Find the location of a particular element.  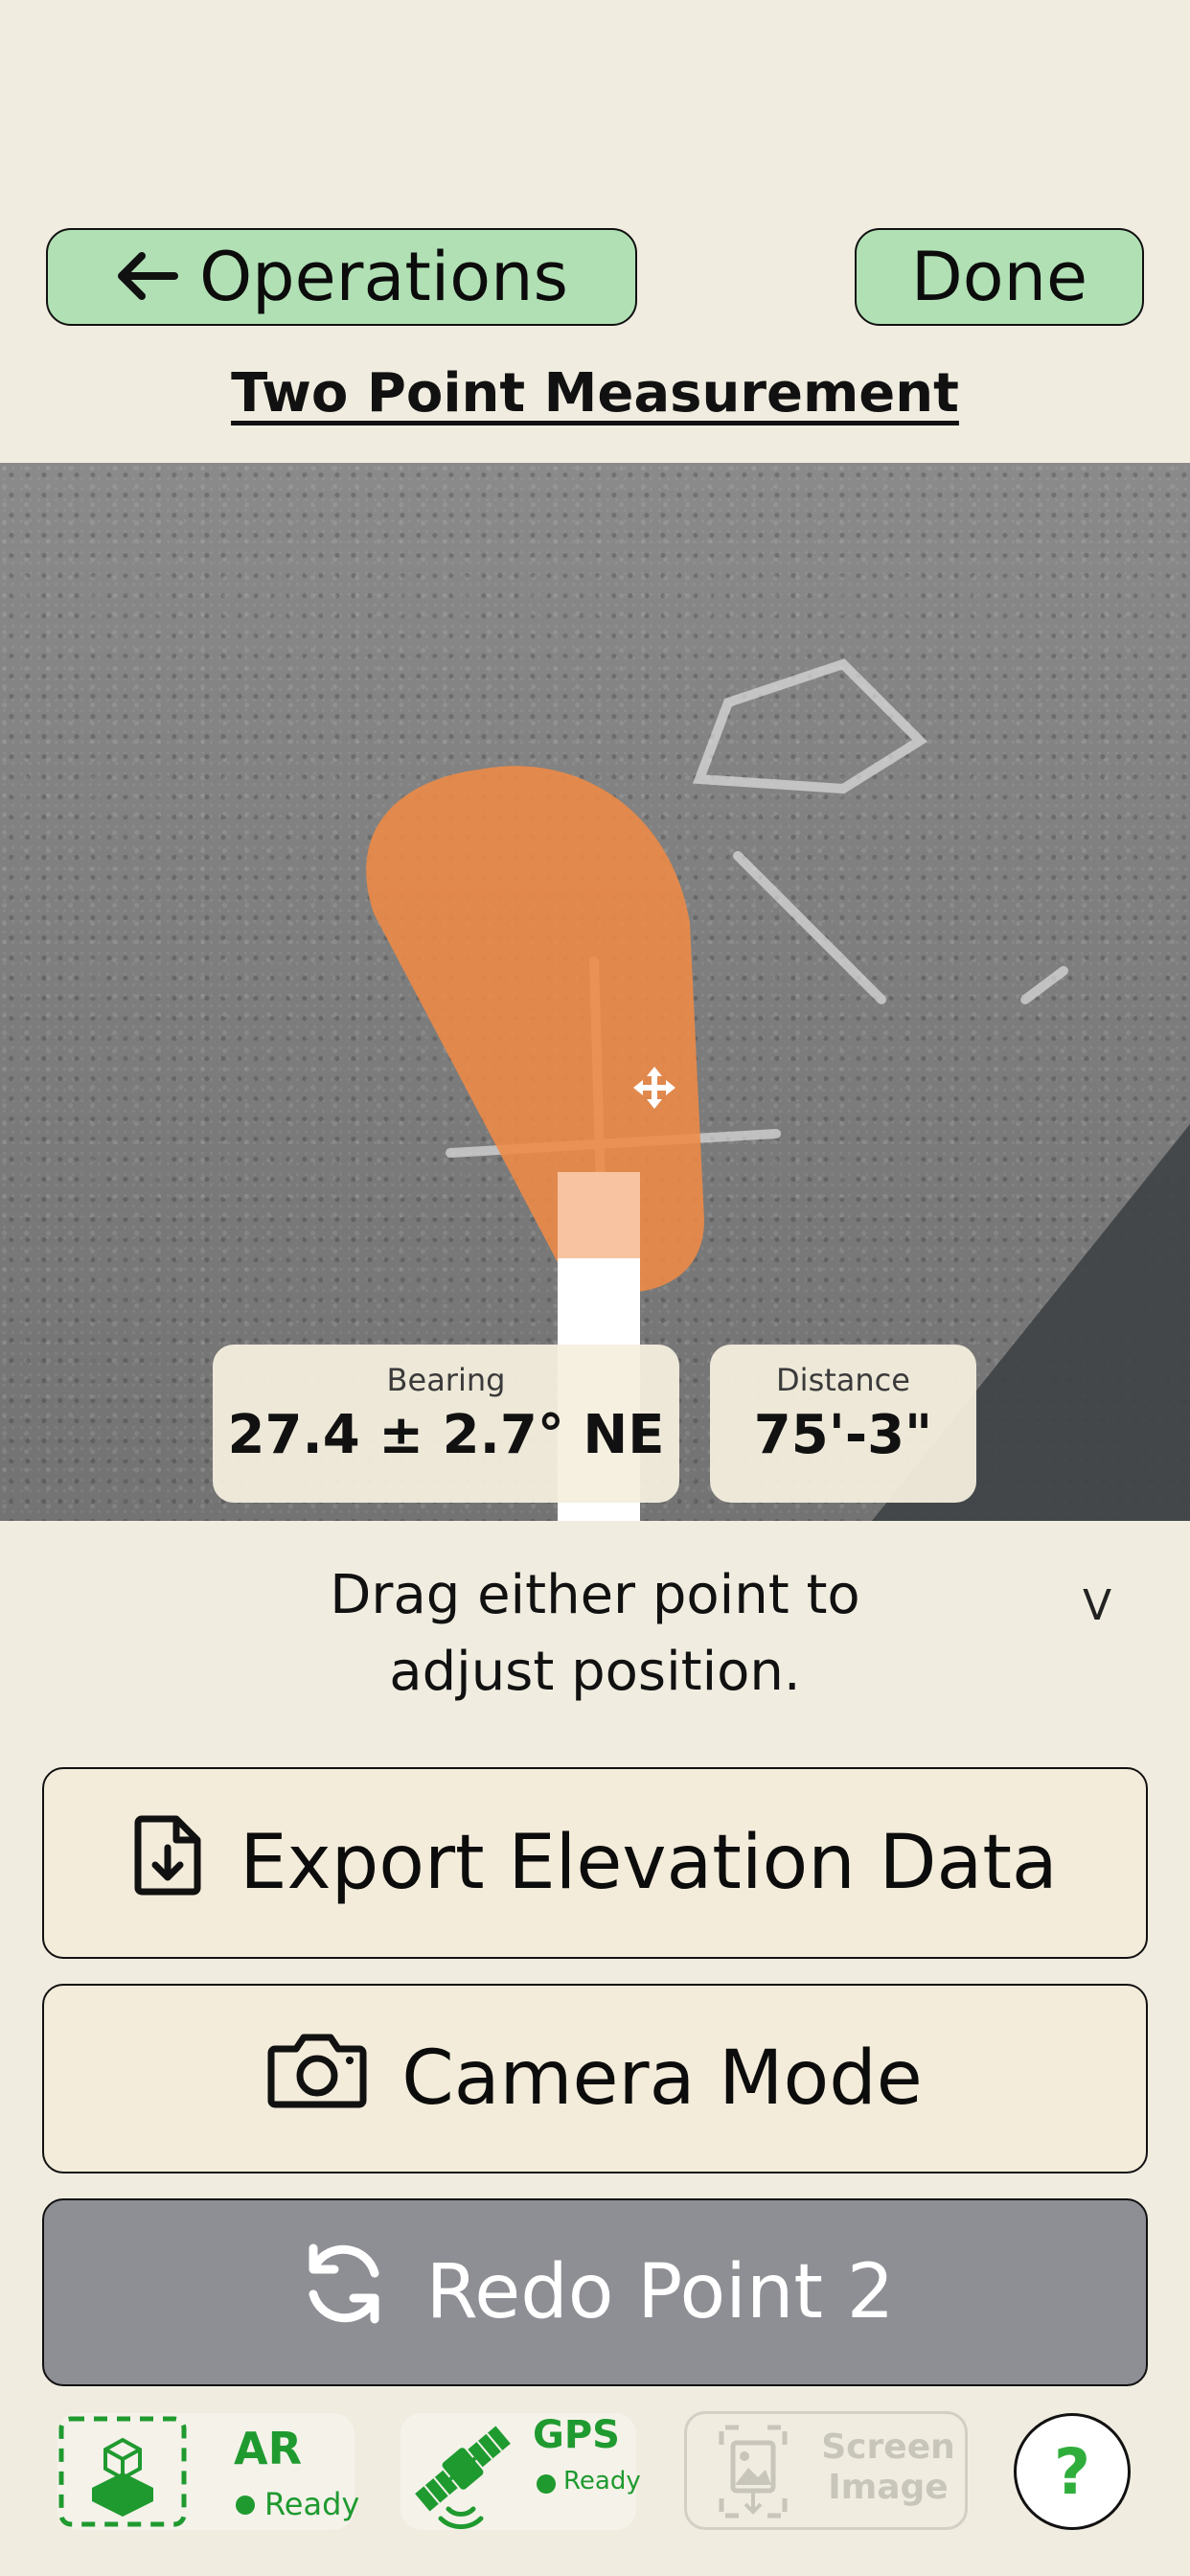

redo-point-2-label: Redo Point 2 is located at coordinates (660, 2292).